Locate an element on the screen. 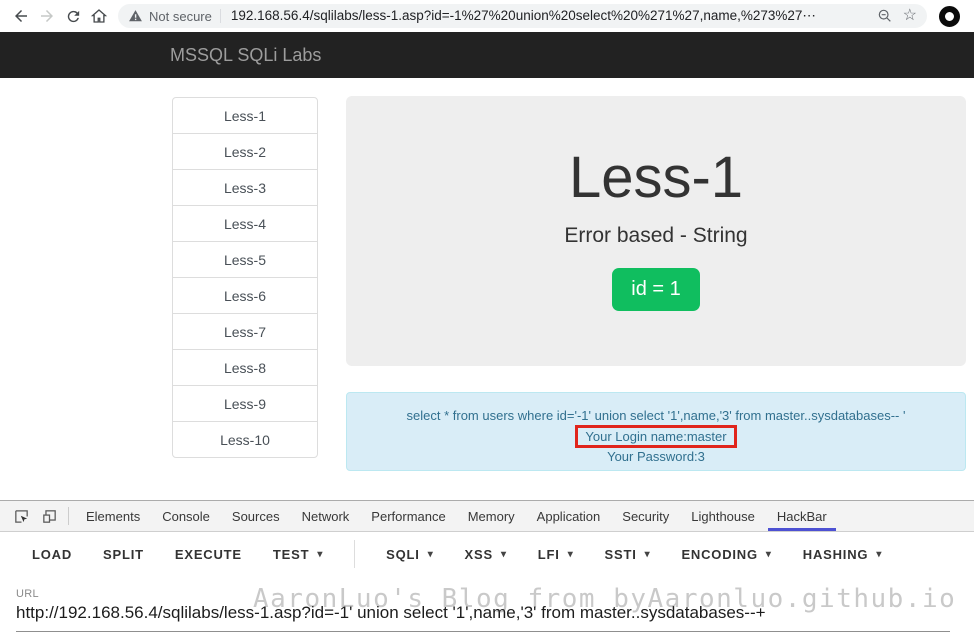  lesson-title: Less-1 is located at coordinates (656, 177).